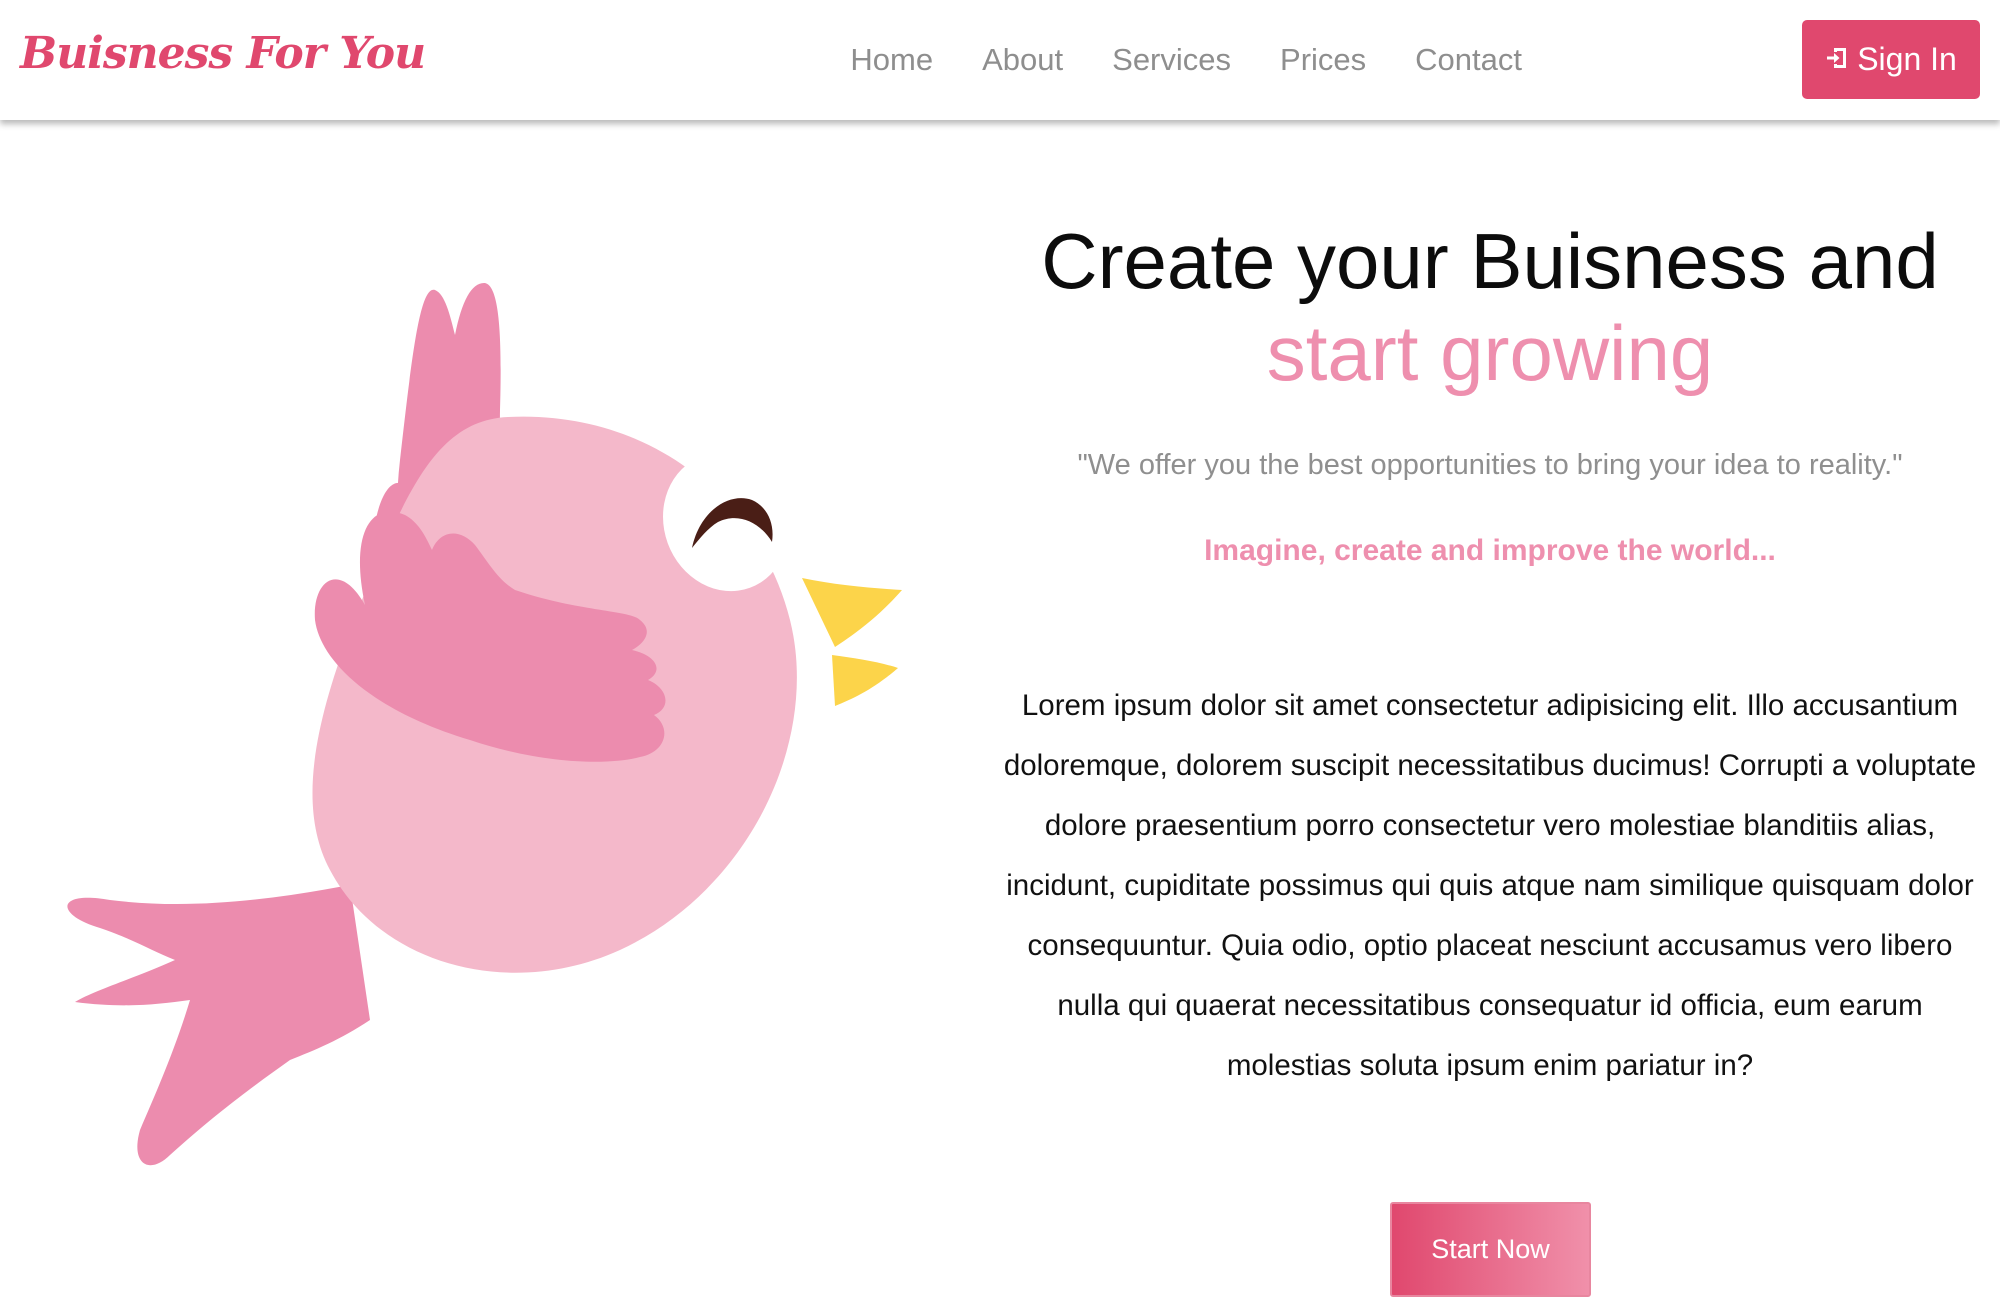 This screenshot has height=1297, width=2000. I want to click on nav-prices: Prices, so click(1323, 60).